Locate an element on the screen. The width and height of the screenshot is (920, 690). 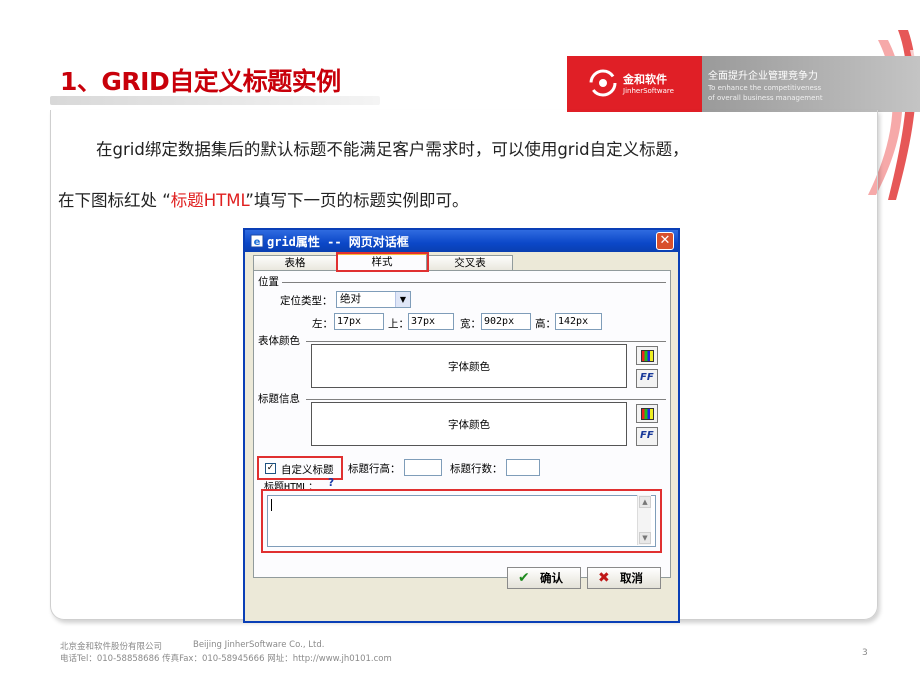
paragraph-line2: 在下图标红处 “标题HTML”填写下一页的标题实例即可。 is located at coordinates (263, 199).